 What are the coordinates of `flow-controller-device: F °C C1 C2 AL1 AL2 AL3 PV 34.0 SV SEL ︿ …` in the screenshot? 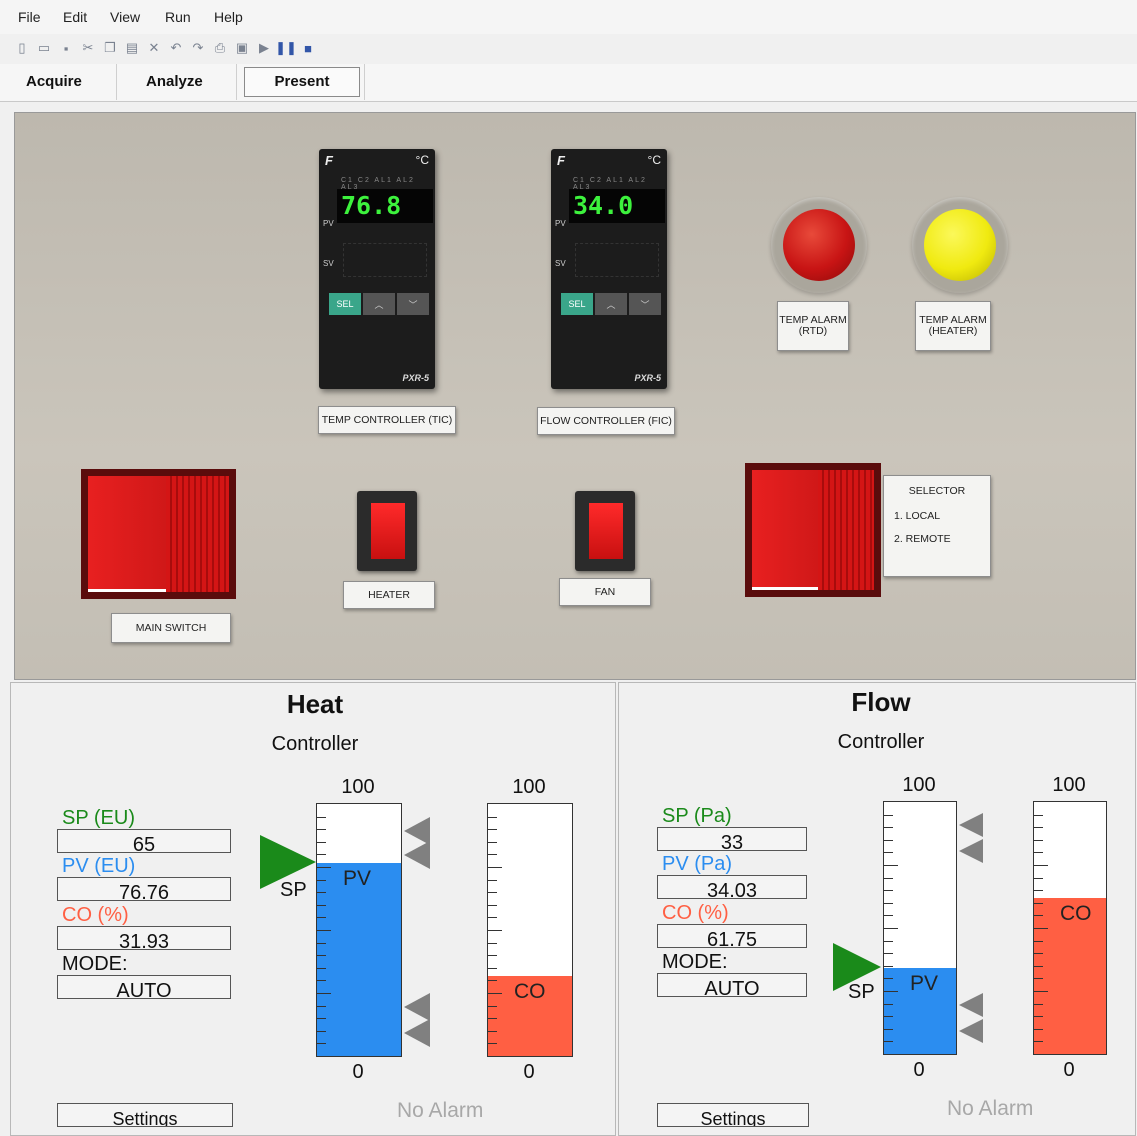 It's located at (609, 269).